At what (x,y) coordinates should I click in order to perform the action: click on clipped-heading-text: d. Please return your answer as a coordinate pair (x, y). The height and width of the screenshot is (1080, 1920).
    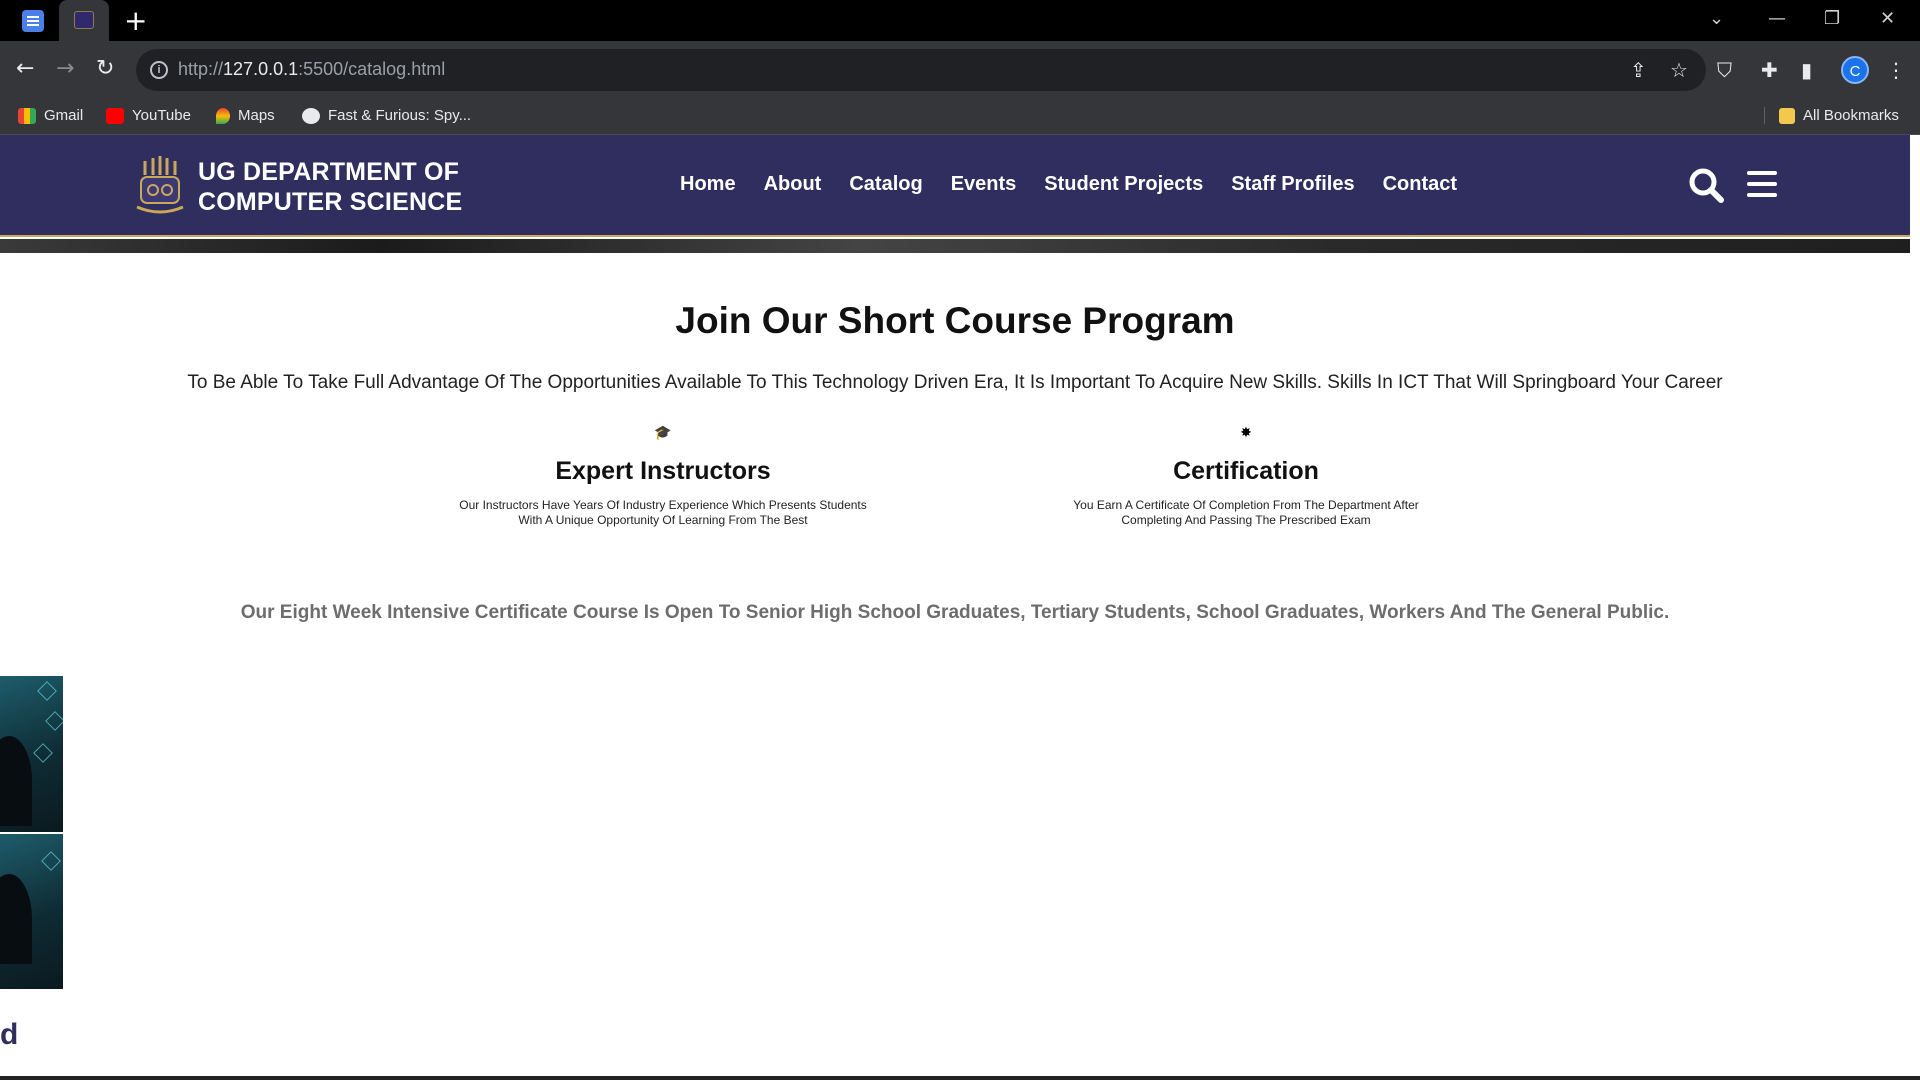
    Looking at the image, I should click on (9, 1034).